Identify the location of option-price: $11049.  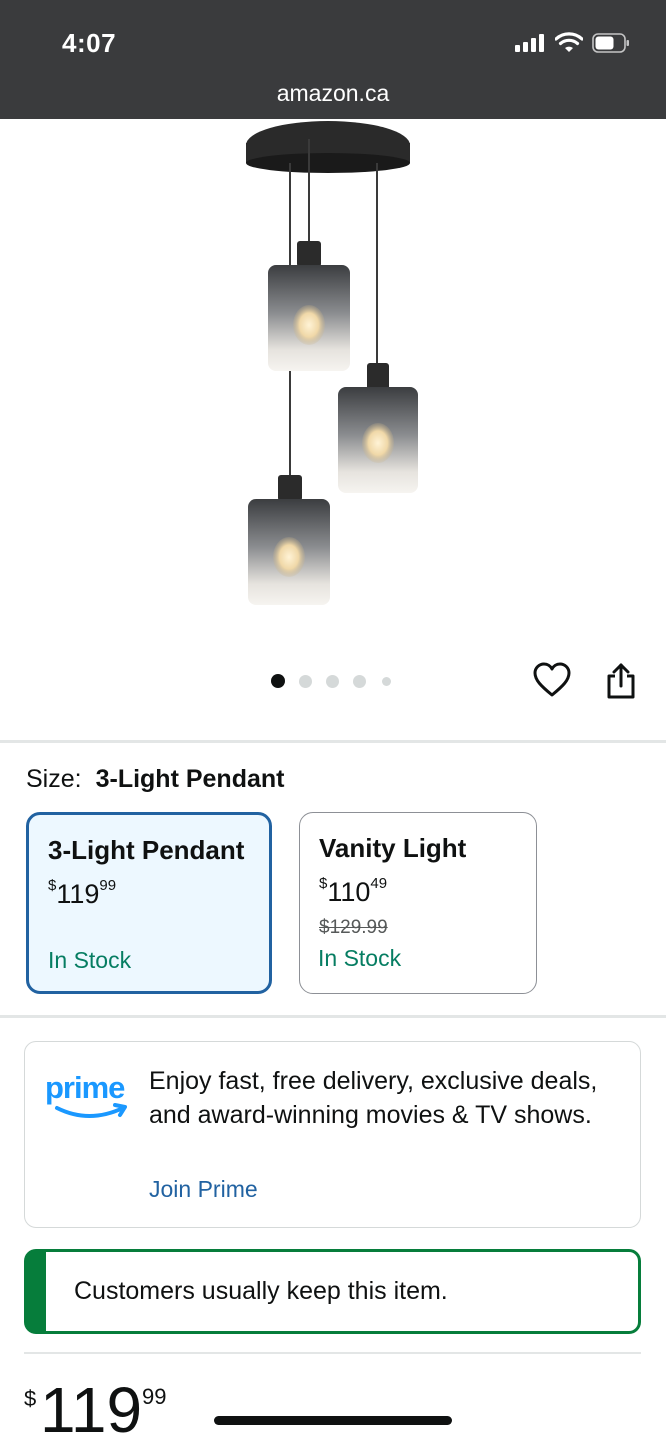
(353, 891).